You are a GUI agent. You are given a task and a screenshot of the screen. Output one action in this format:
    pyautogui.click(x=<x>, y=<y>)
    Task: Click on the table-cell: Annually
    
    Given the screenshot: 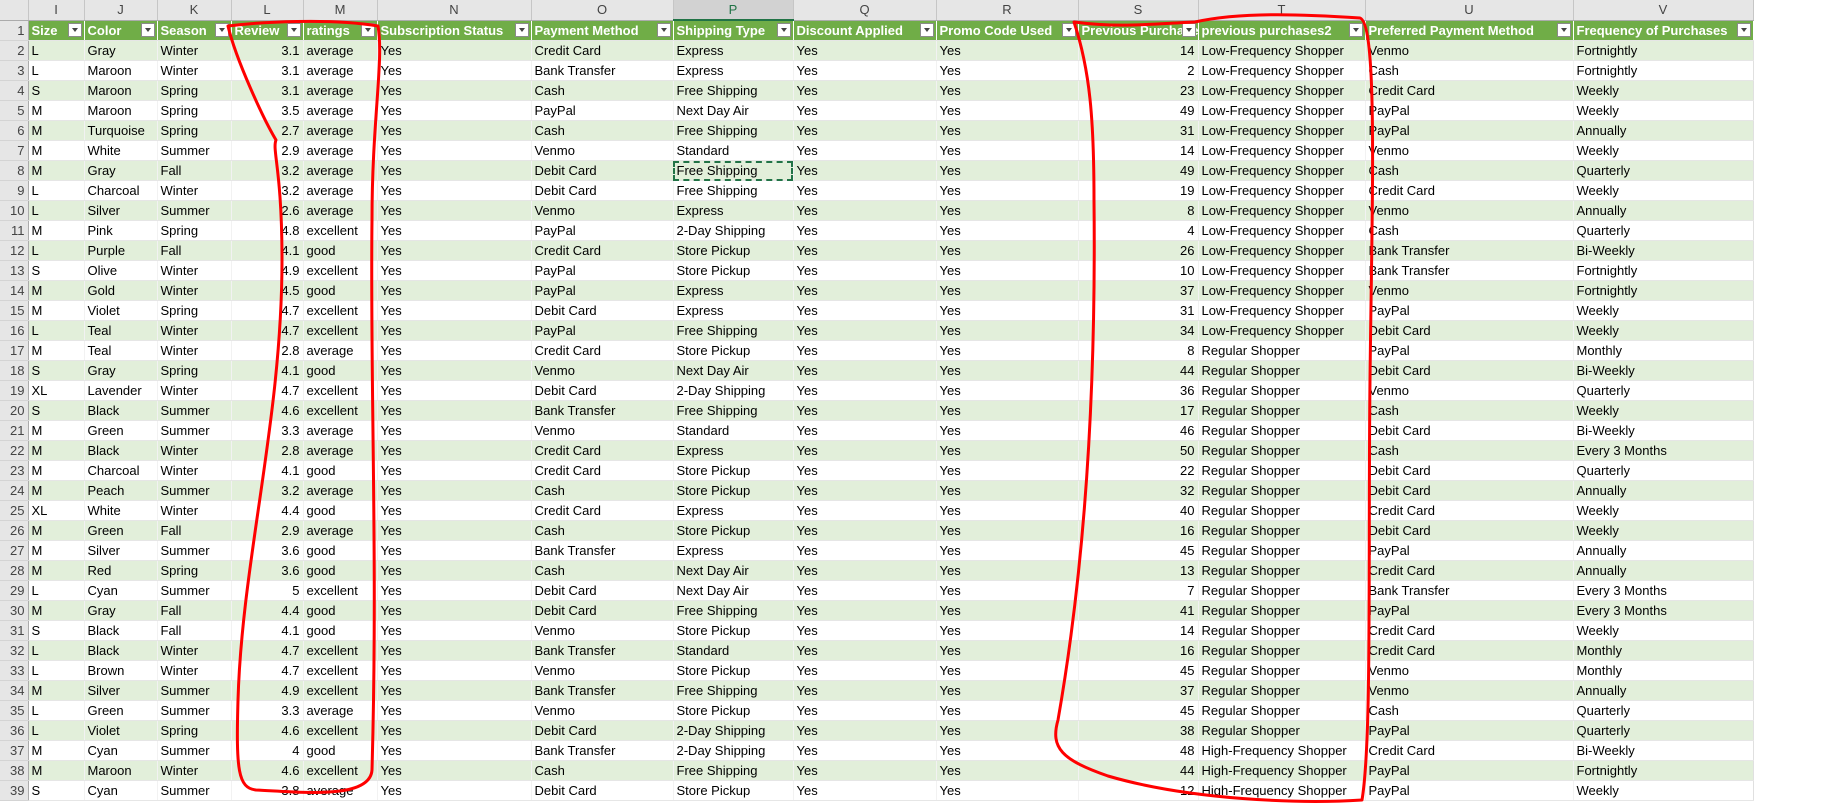 What is the action you would take?
    pyautogui.click(x=1663, y=210)
    